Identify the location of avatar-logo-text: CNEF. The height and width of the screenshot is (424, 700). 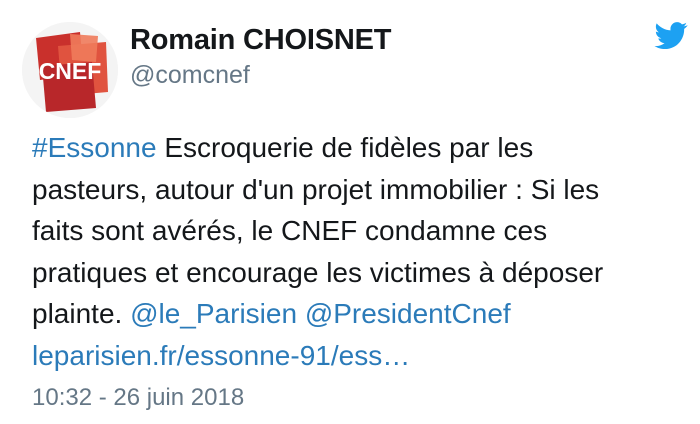
(70, 71).